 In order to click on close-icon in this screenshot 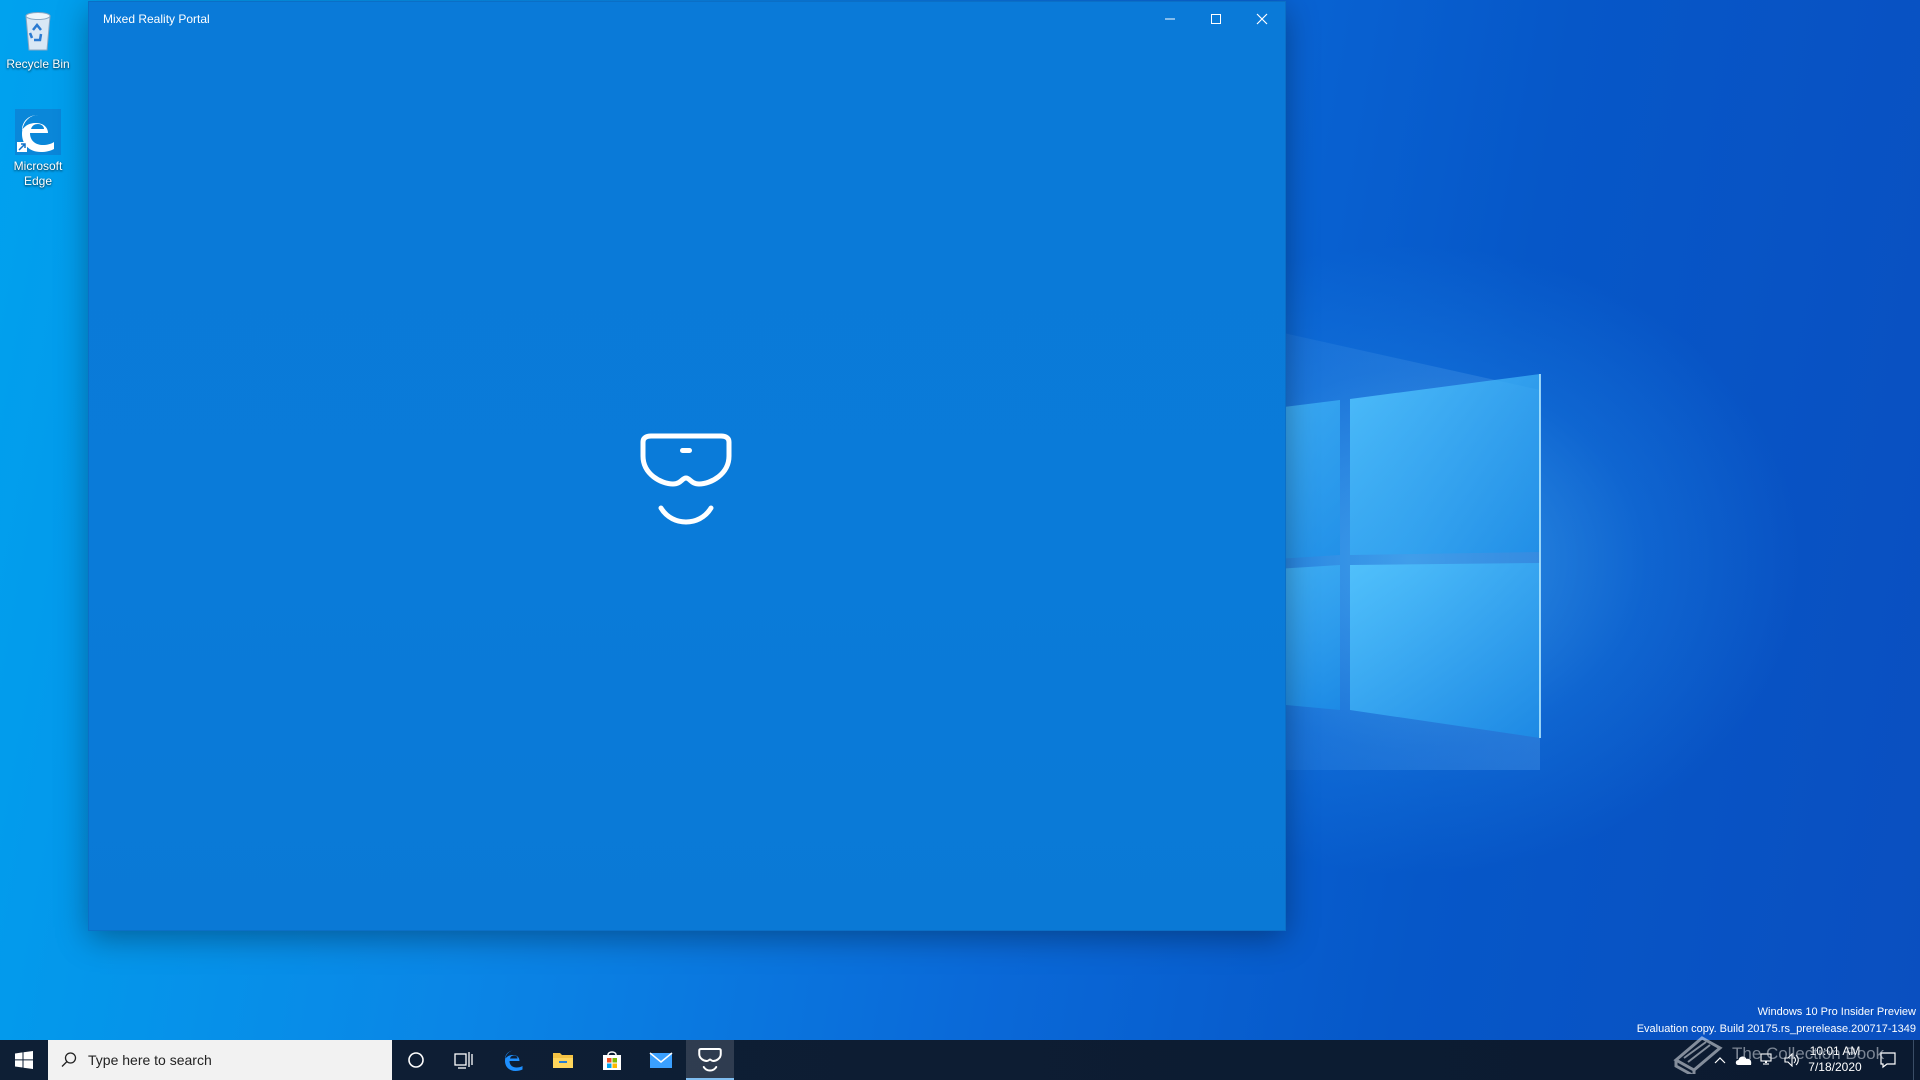, I will do `click(1262, 19)`.